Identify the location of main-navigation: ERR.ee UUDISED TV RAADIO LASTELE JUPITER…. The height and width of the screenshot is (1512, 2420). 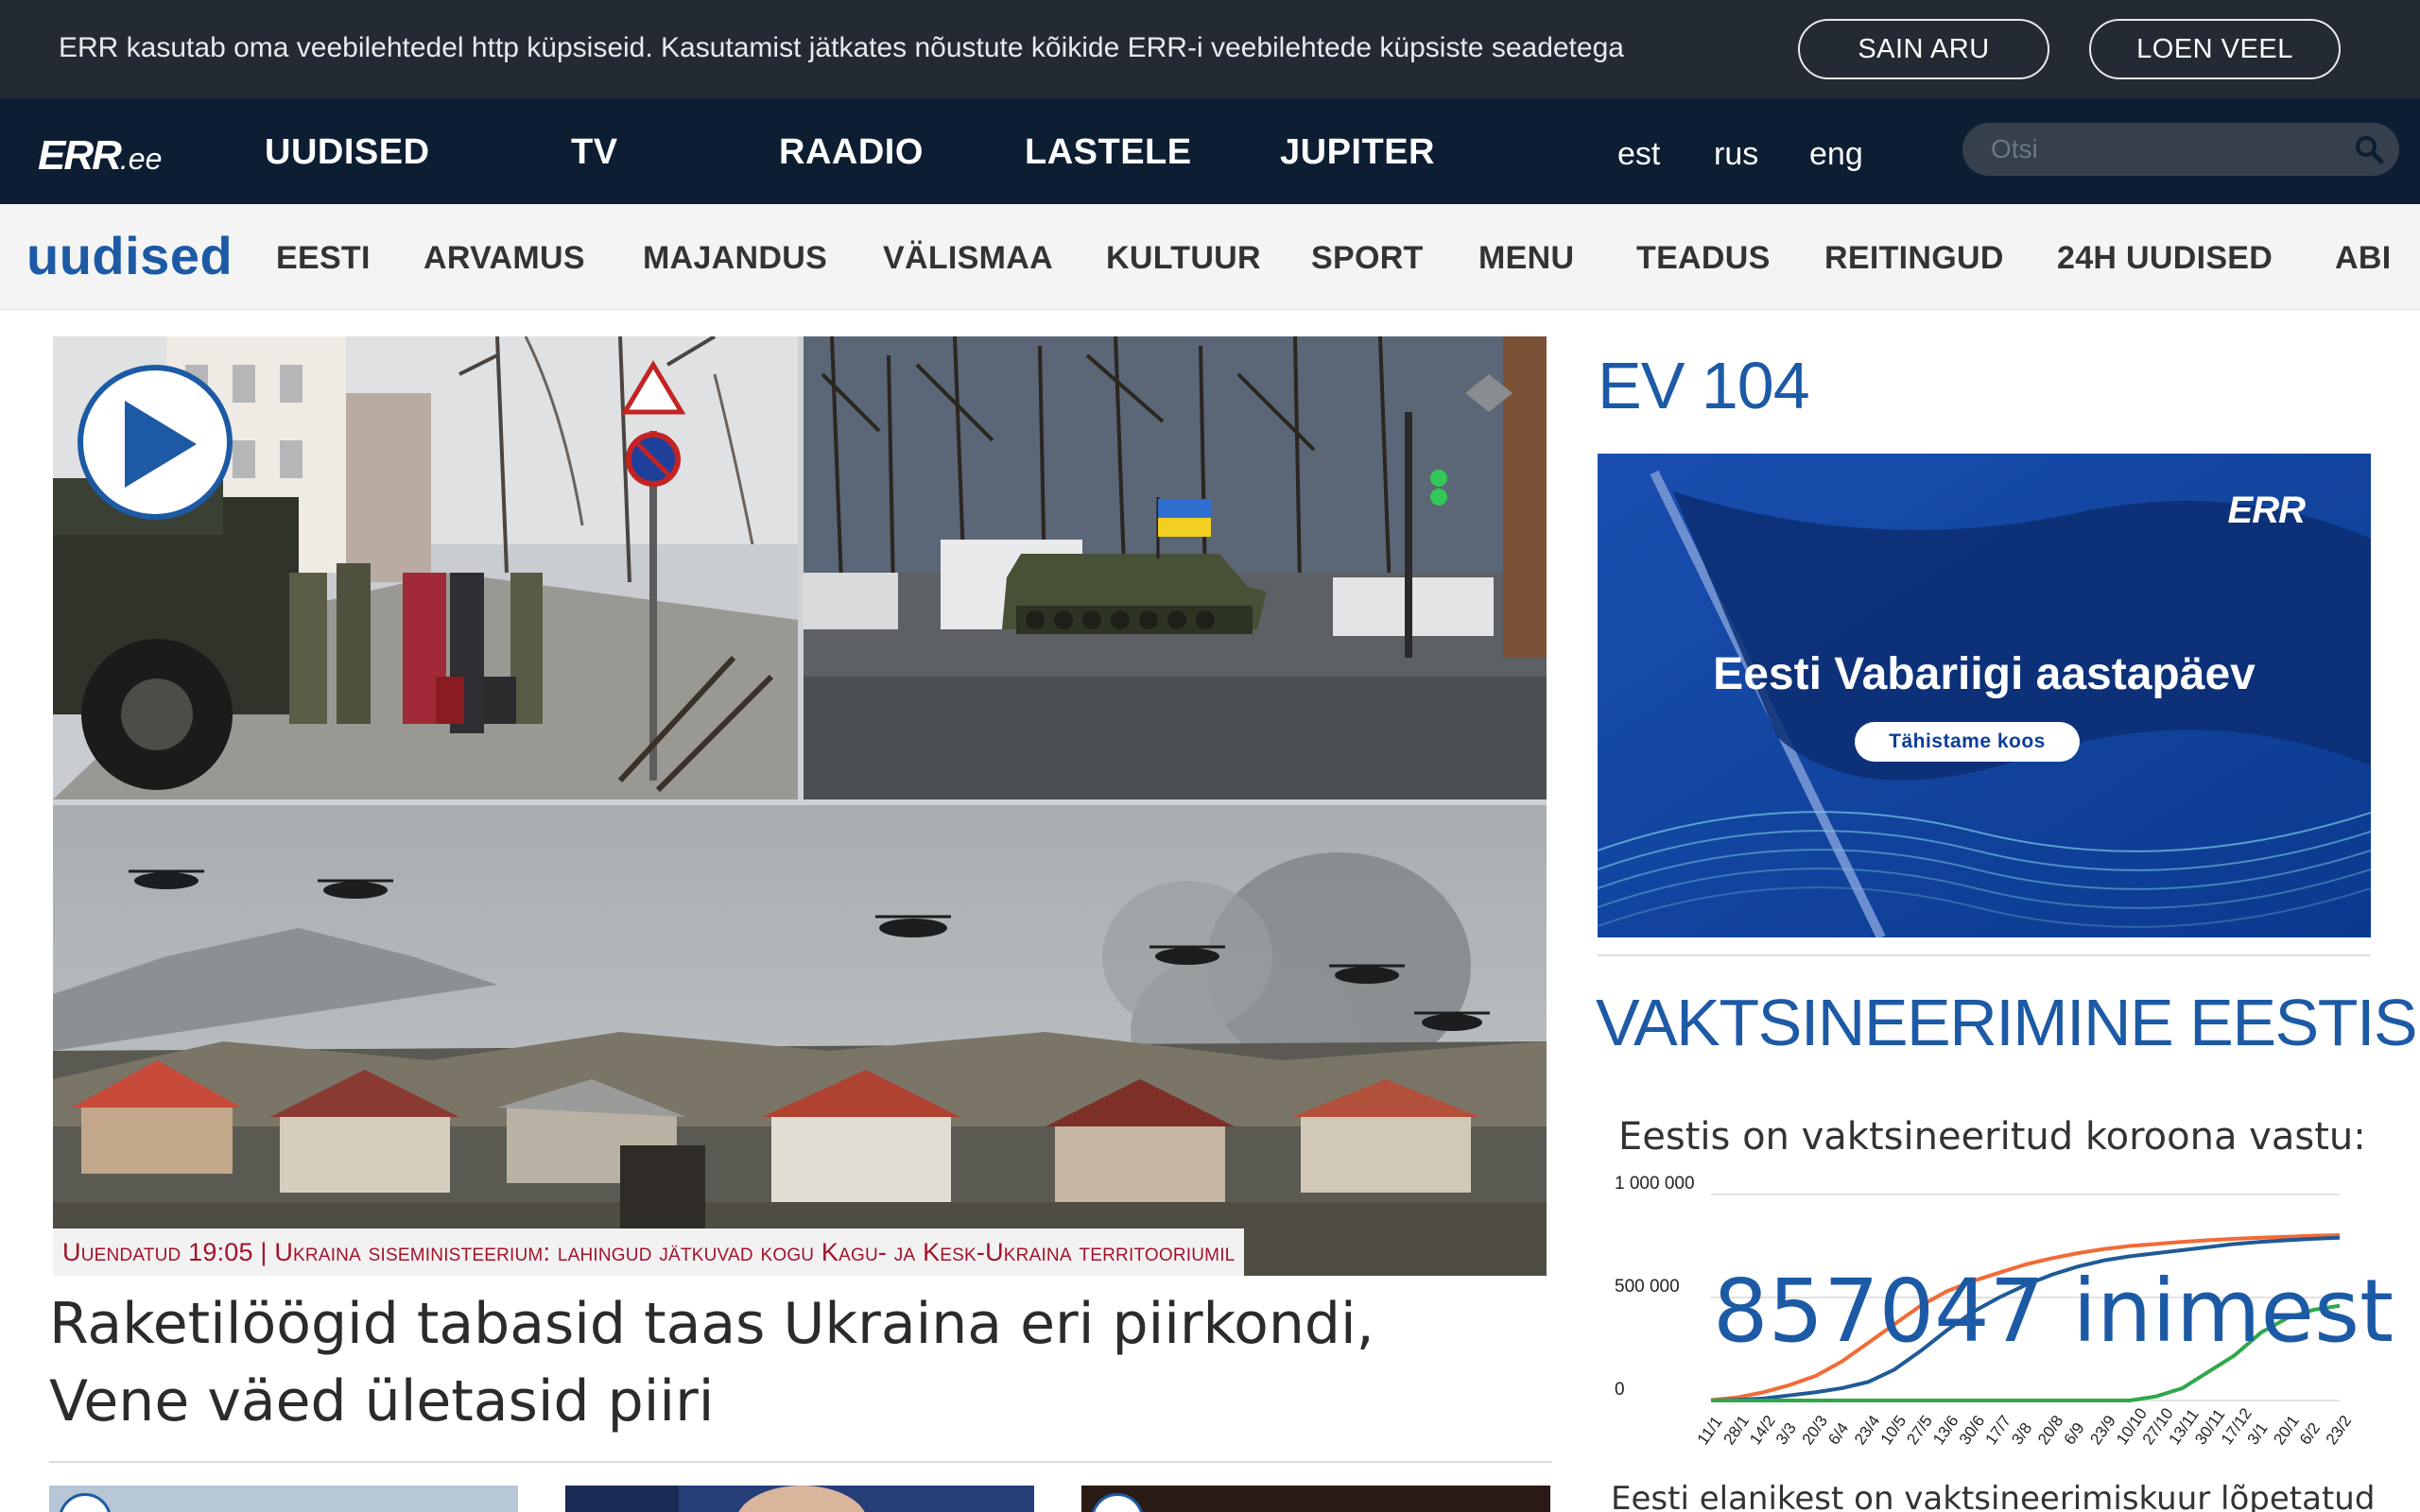
(1210, 151).